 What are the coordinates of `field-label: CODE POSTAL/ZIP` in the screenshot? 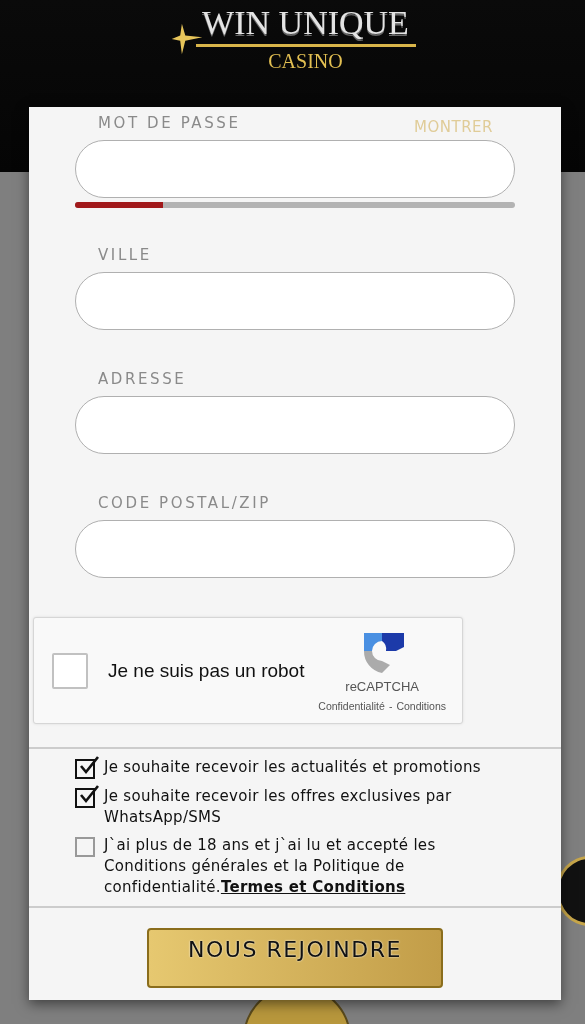 It's located at (184, 503).